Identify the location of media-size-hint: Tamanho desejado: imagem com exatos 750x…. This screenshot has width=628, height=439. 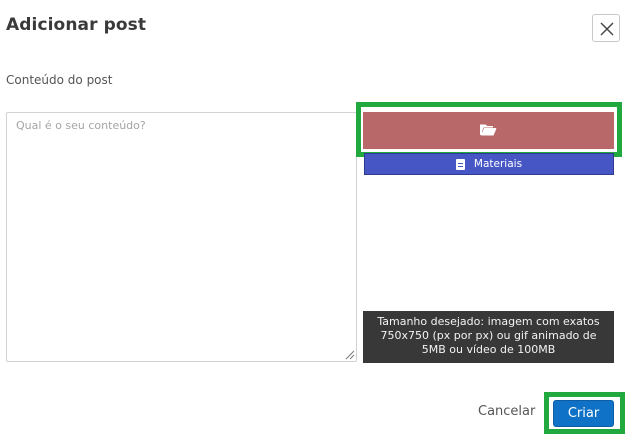
(488, 337).